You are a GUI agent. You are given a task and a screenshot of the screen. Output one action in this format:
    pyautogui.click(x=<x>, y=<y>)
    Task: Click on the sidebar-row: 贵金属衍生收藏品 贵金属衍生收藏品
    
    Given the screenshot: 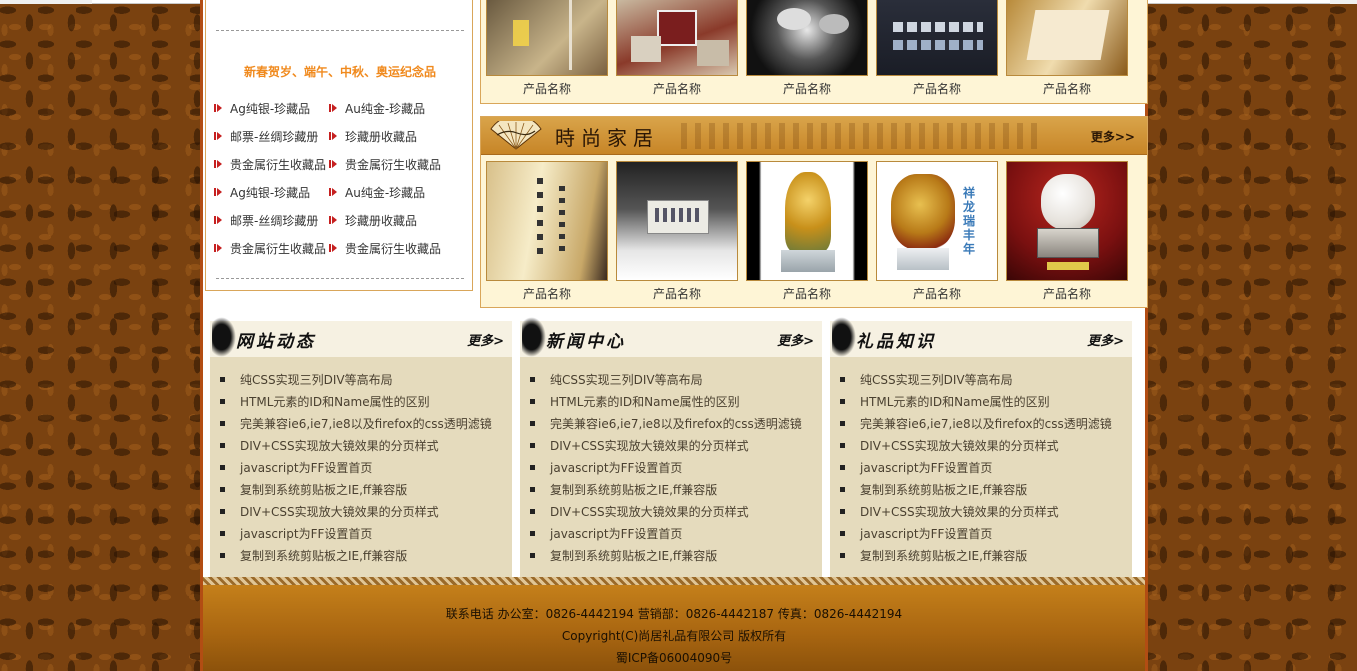 What is the action you would take?
    pyautogui.click(x=340, y=248)
    